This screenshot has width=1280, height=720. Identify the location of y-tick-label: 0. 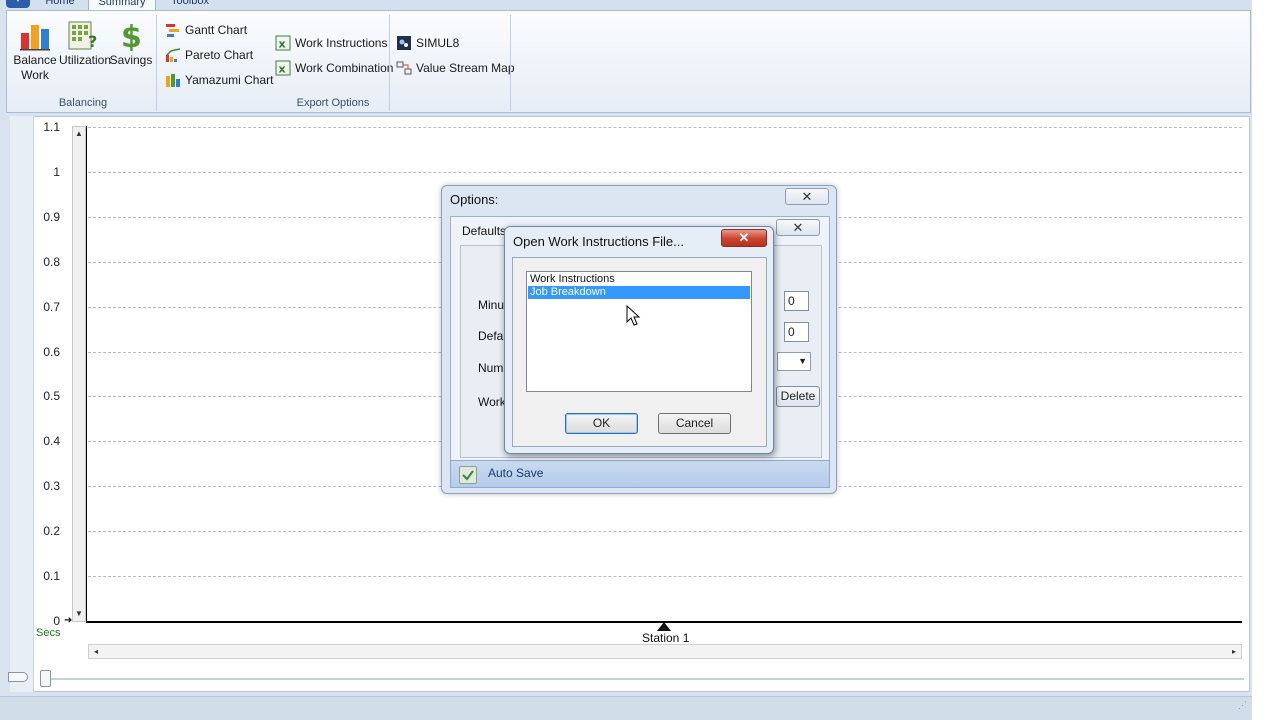
(56, 621).